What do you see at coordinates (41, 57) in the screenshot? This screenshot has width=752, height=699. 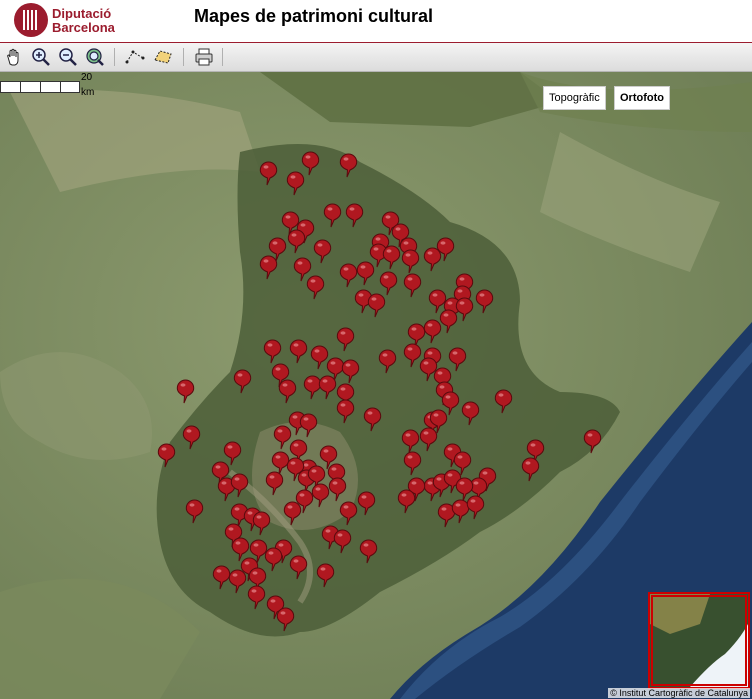 I see `zoom-in-icon` at bounding box center [41, 57].